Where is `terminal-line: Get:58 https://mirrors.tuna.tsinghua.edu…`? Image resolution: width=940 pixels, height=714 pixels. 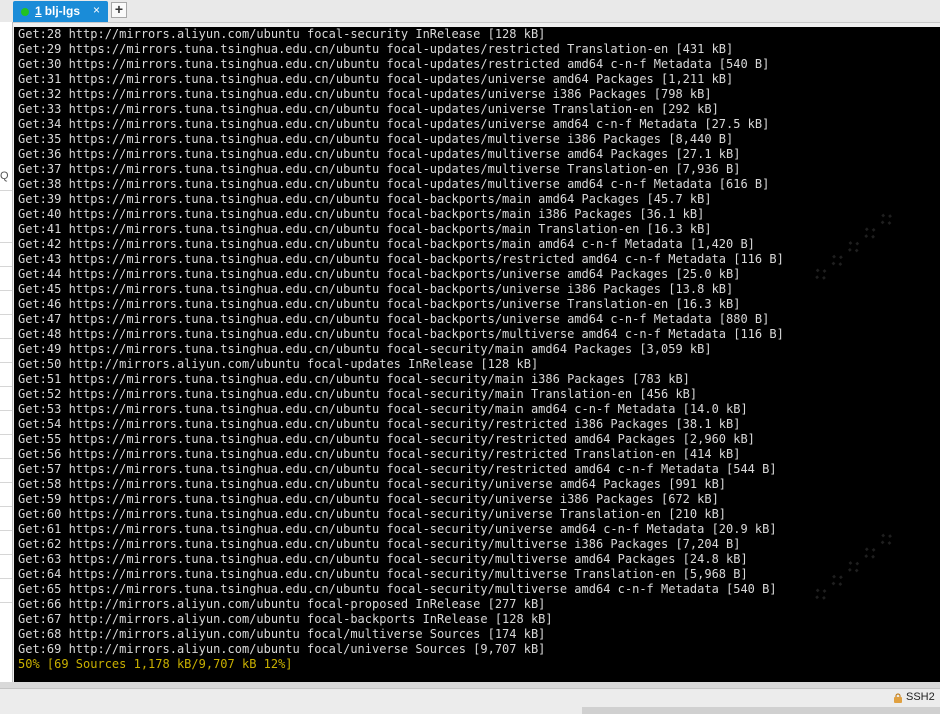 terminal-line: Get:58 https://mirrors.tuna.tsinghua.edu… is located at coordinates (372, 484).